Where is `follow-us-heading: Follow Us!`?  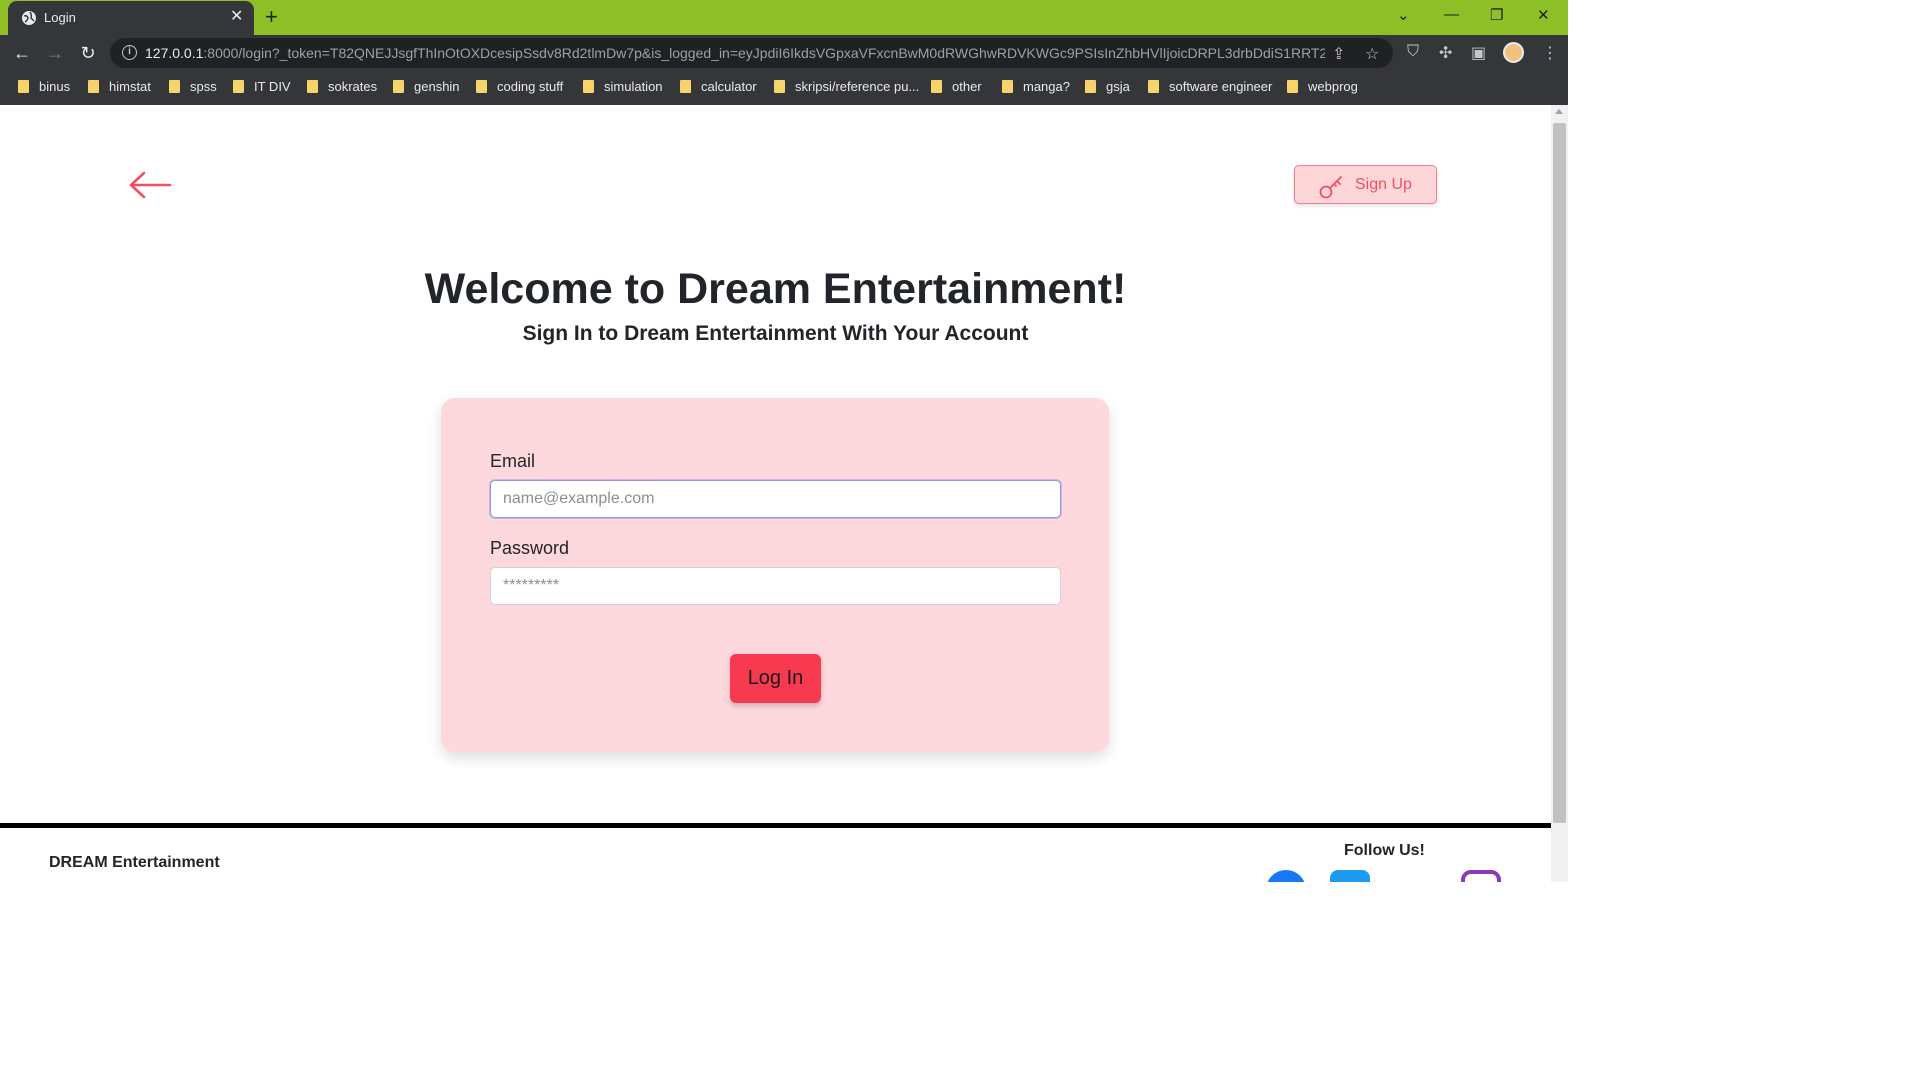 follow-us-heading: Follow Us! is located at coordinates (1384, 850).